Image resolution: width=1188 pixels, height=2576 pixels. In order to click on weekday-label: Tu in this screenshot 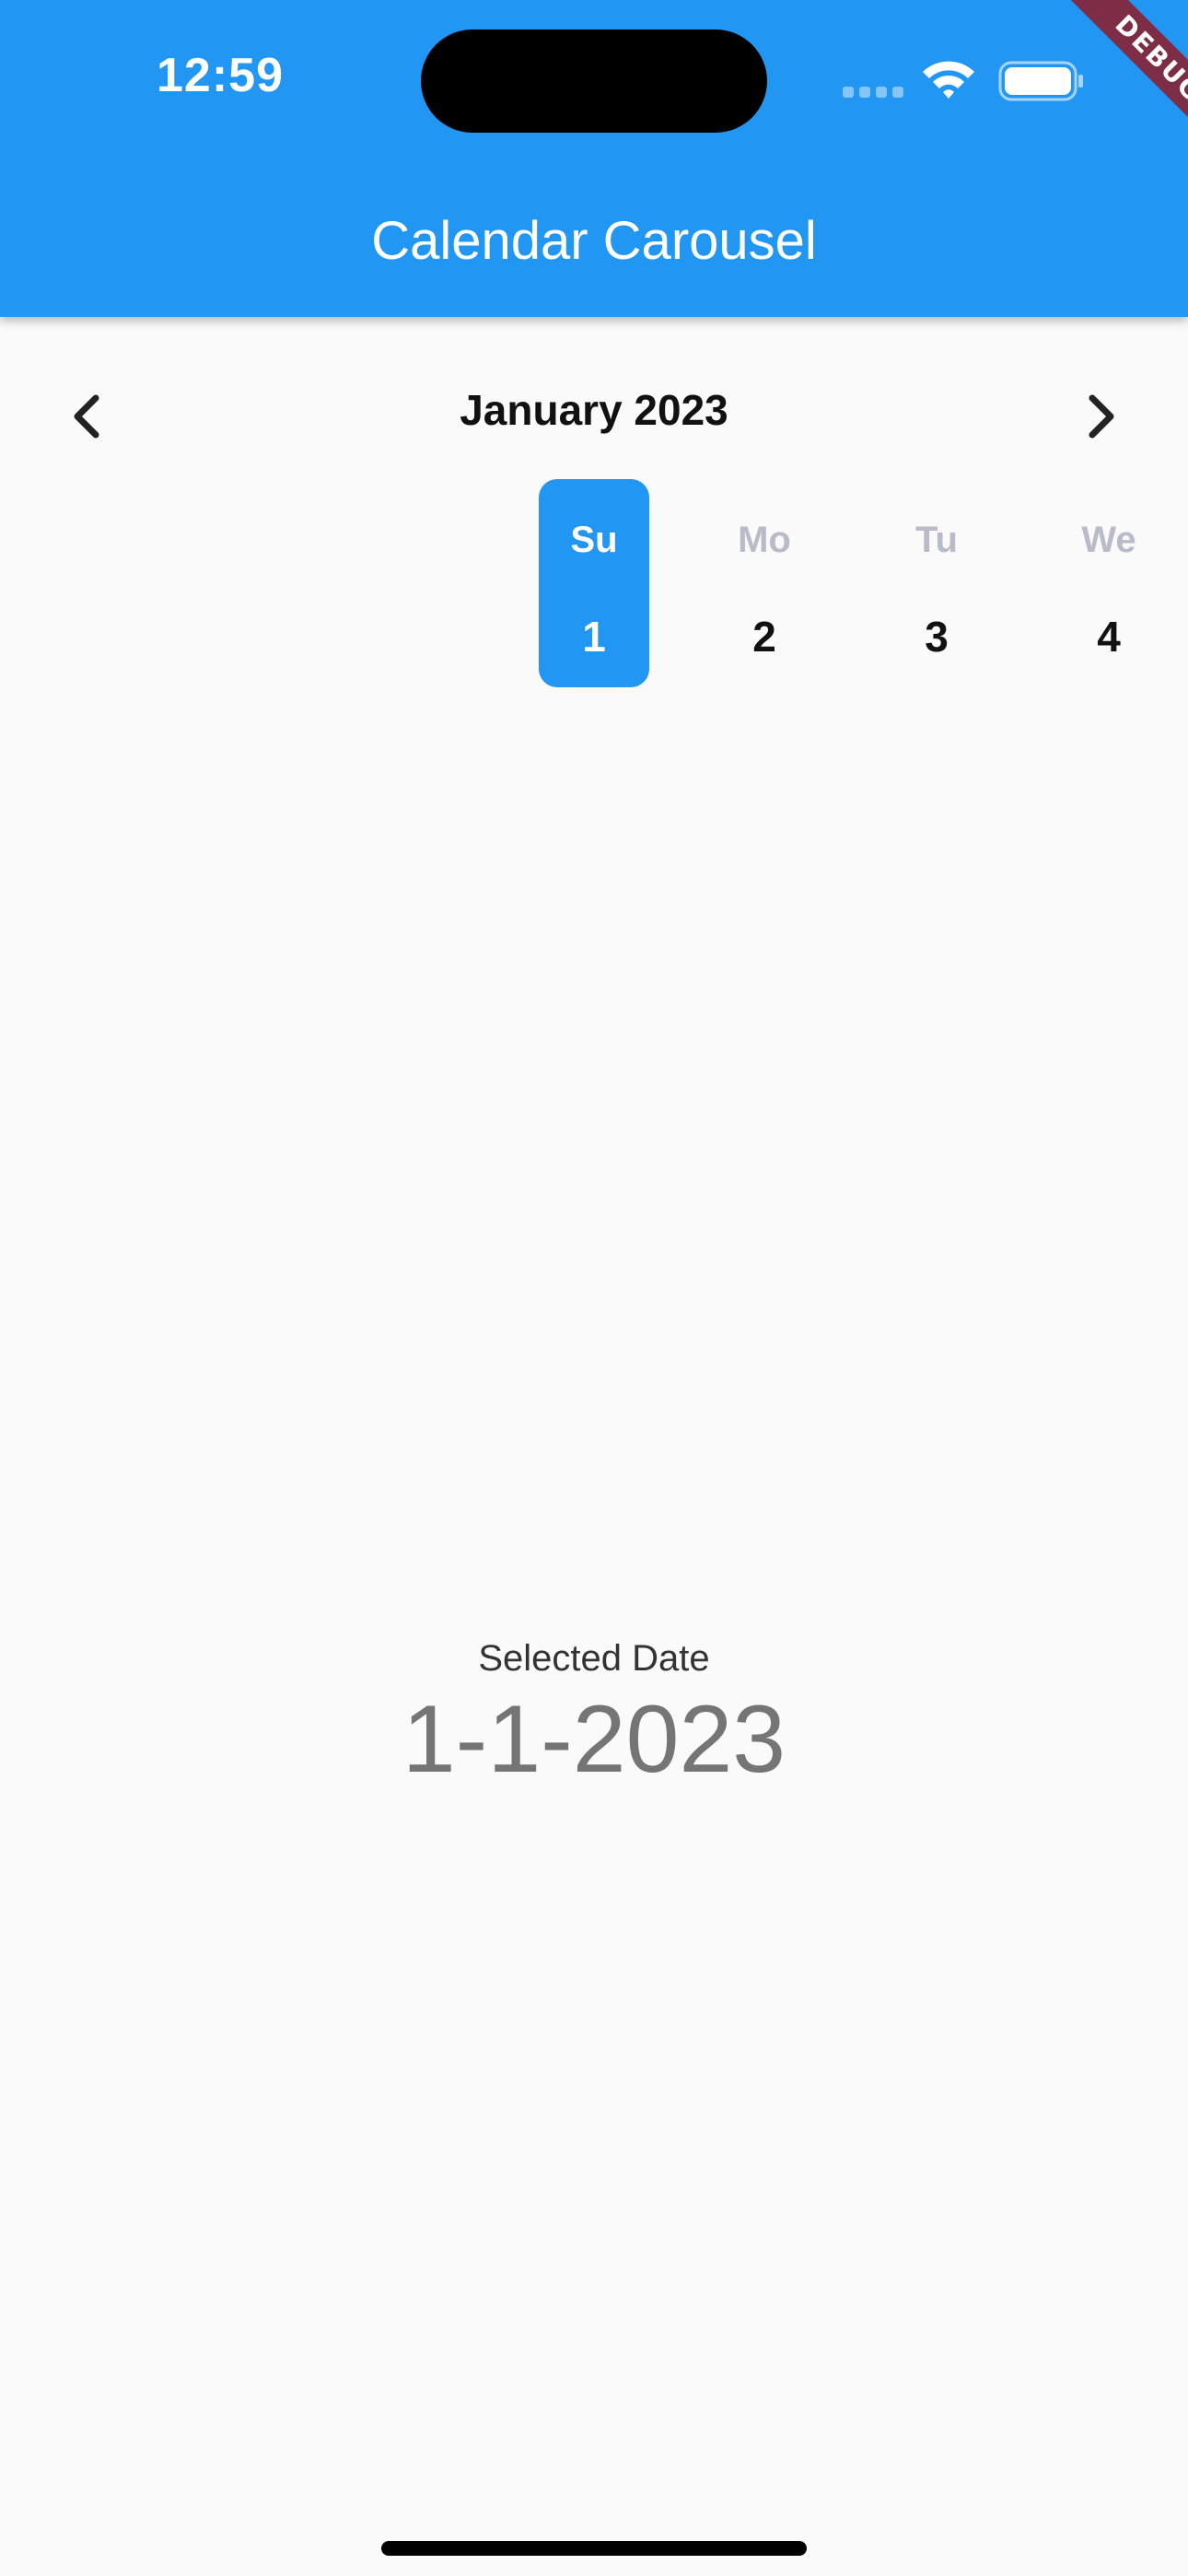, I will do `click(937, 540)`.